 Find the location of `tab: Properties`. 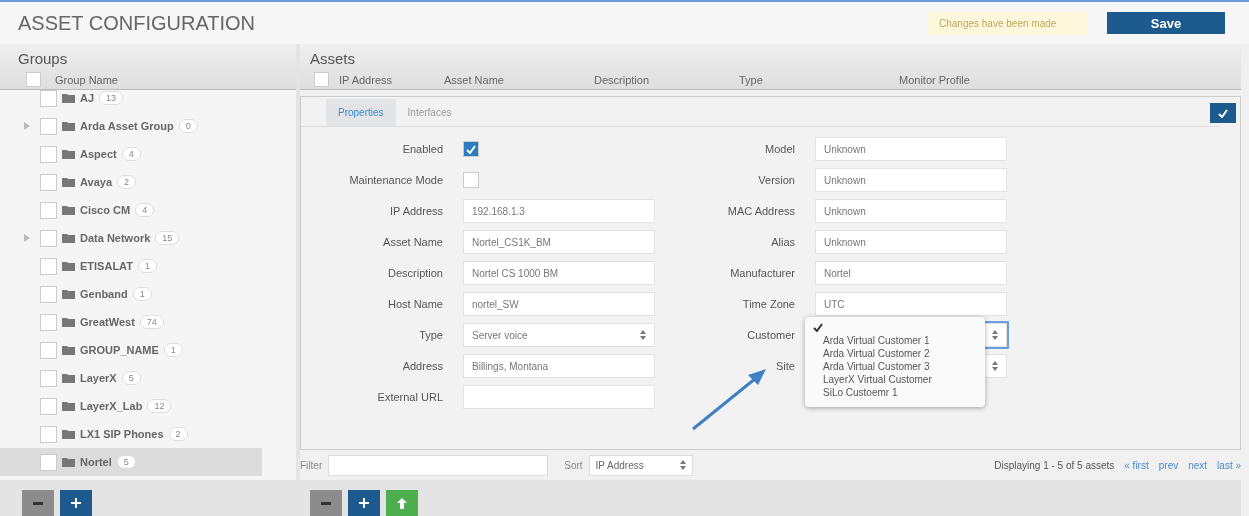

tab: Properties is located at coordinates (361, 112).